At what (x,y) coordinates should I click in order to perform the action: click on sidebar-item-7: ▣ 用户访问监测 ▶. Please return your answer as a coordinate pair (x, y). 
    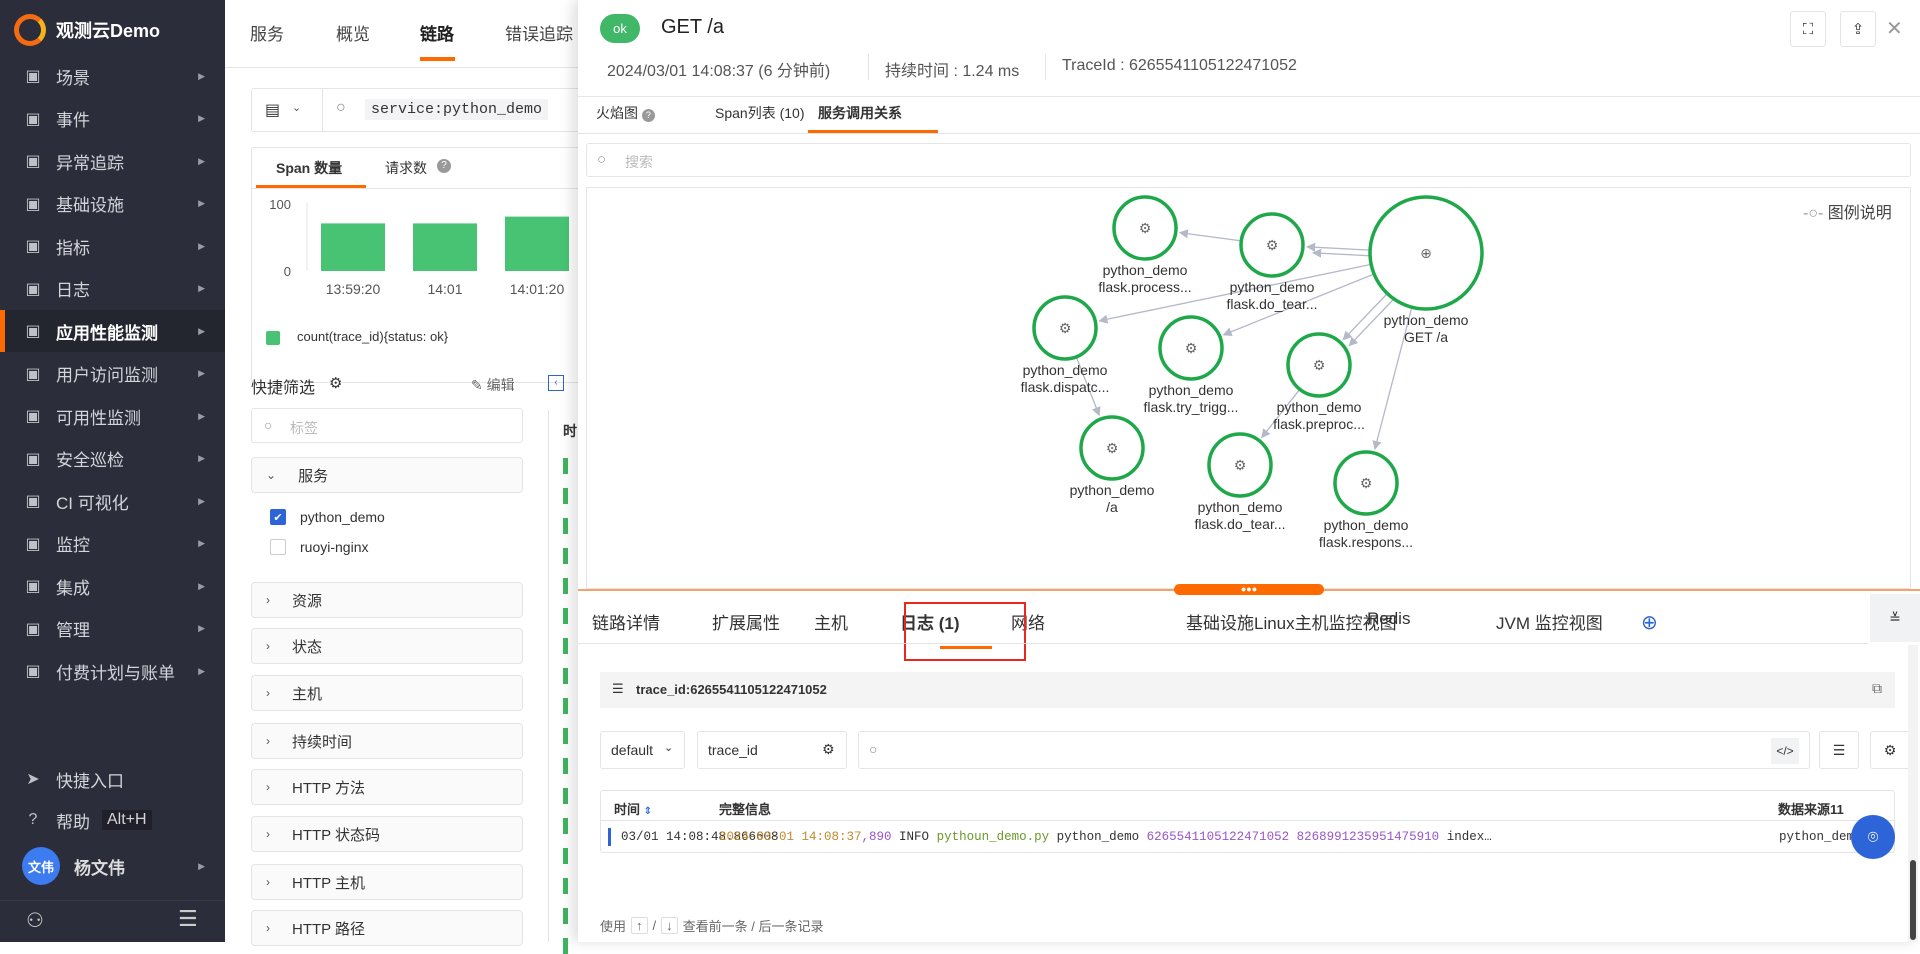
    Looking at the image, I should click on (112, 374).